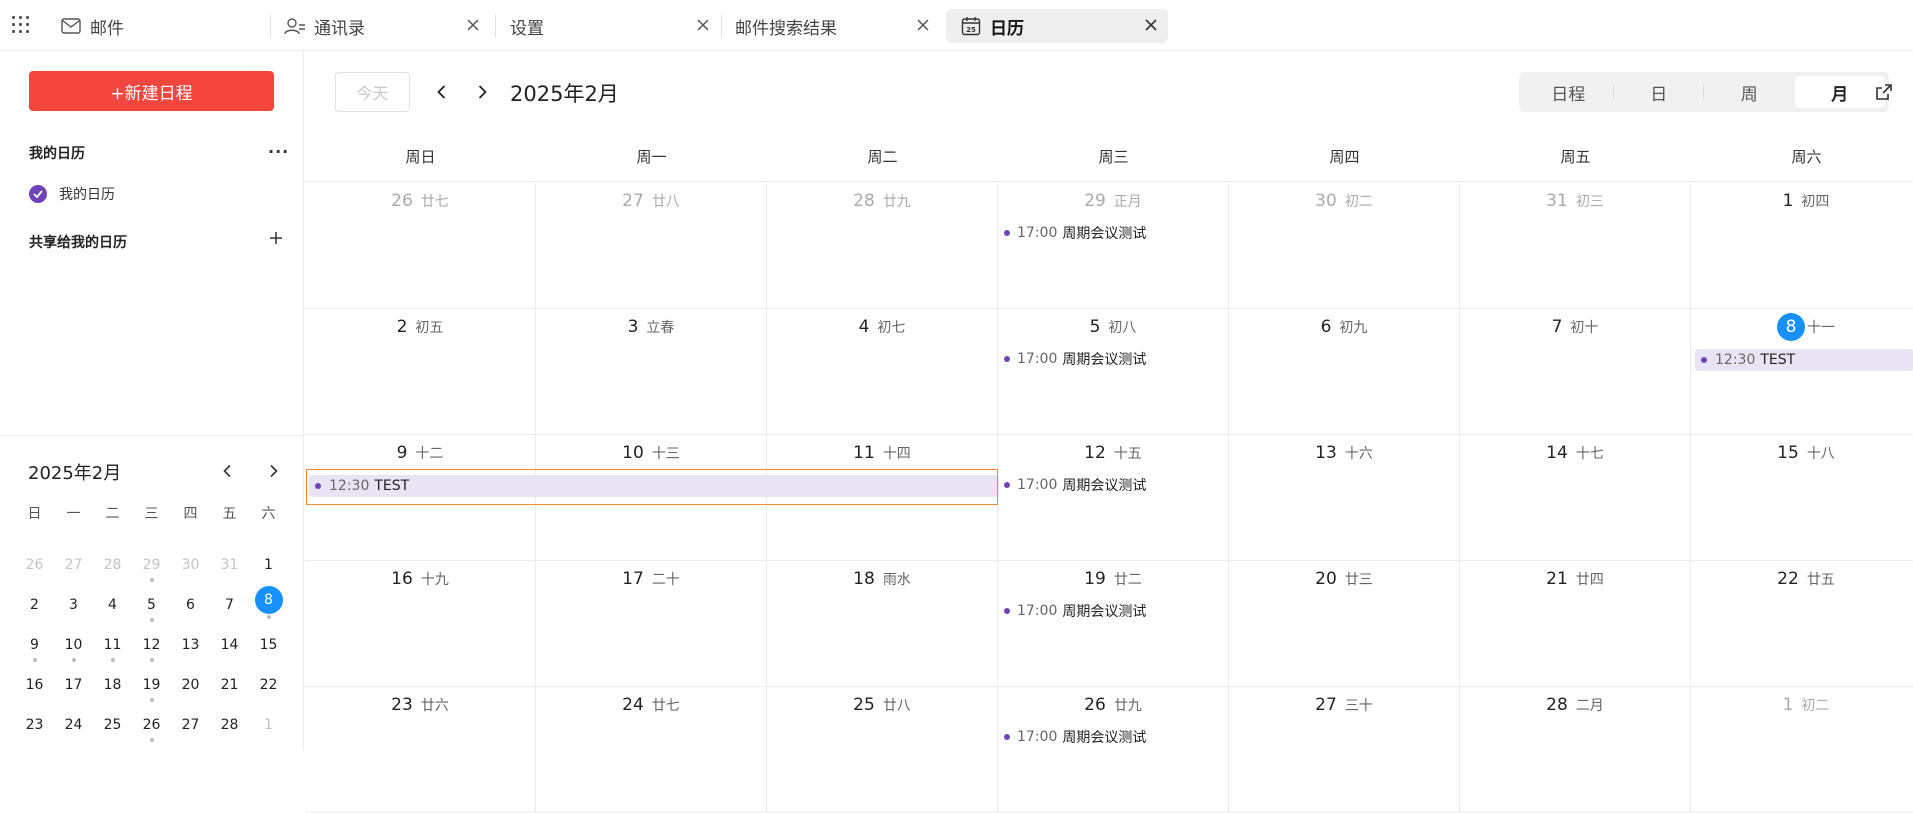  What do you see at coordinates (882, 623) in the screenshot?
I see `day-cell: 18 雨水` at bounding box center [882, 623].